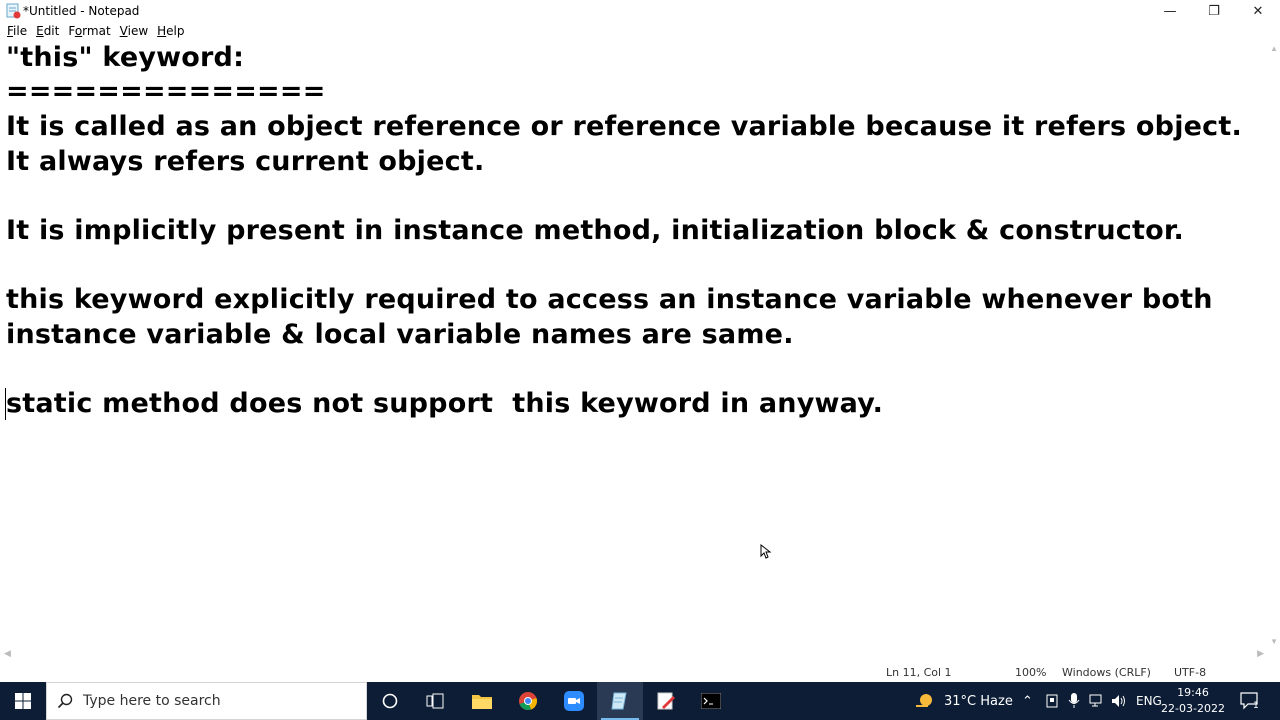  I want to click on terminal-button, so click(711, 701).